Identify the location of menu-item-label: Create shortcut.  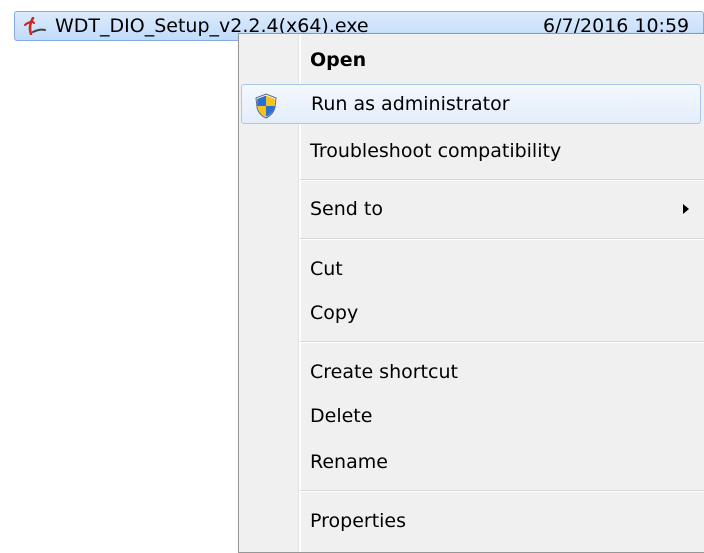
(384, 372).